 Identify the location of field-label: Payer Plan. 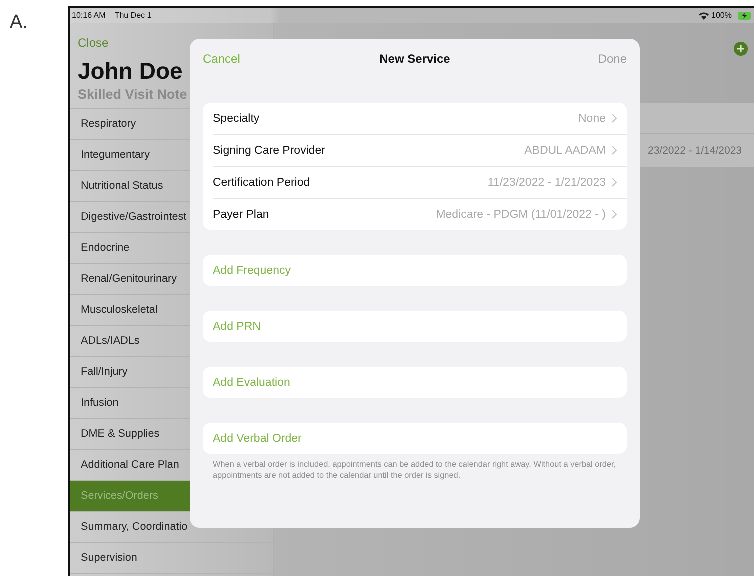
(241, 214).